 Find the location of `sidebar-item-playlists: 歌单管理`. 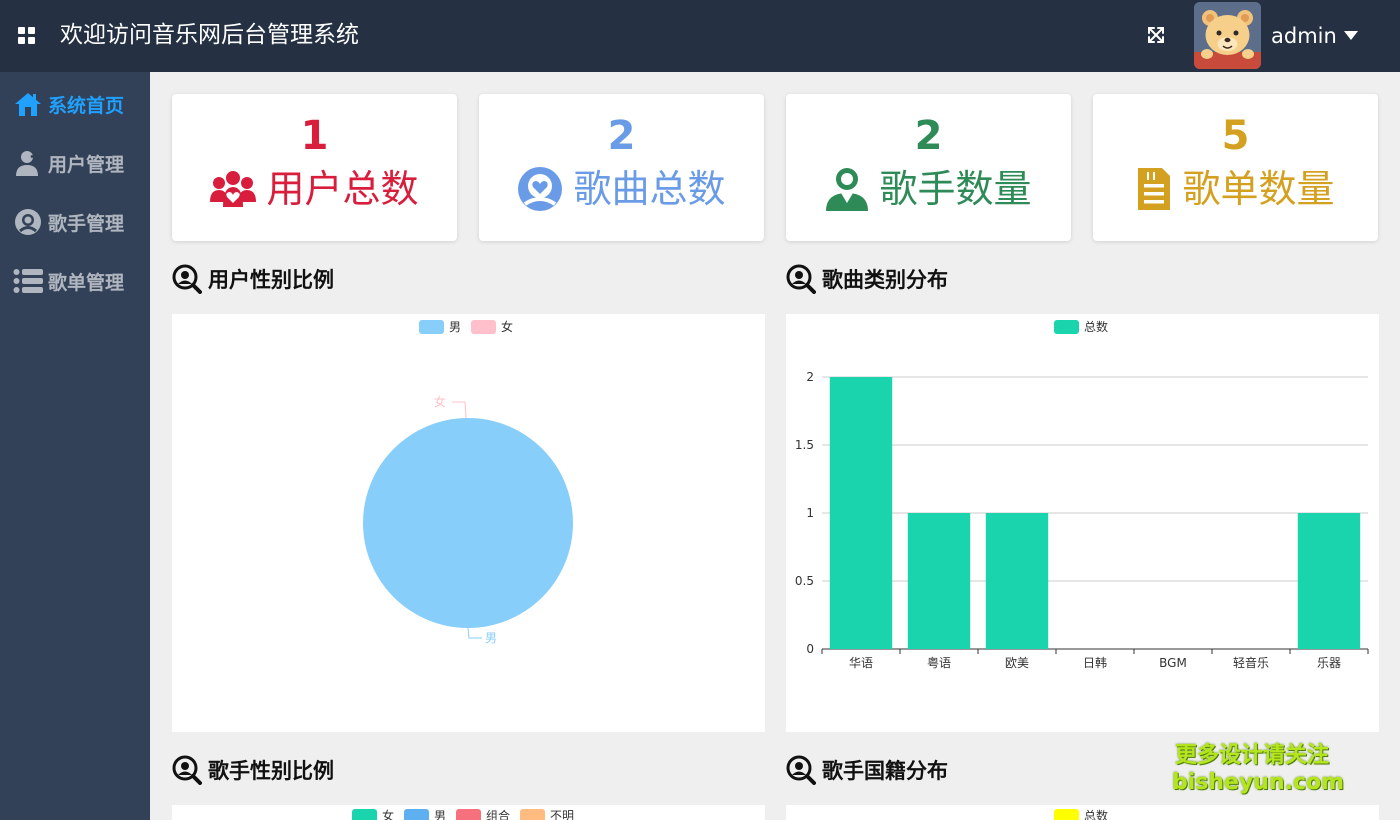

sidebar-item-playlists: 歌单管理 is located at coordinates (79, 281).